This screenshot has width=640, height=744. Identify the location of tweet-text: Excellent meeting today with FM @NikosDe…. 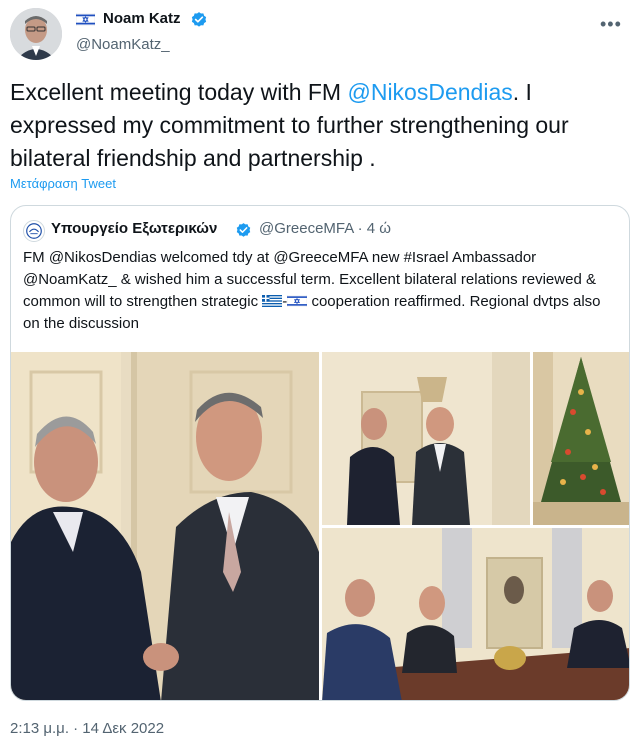
(320, 125).